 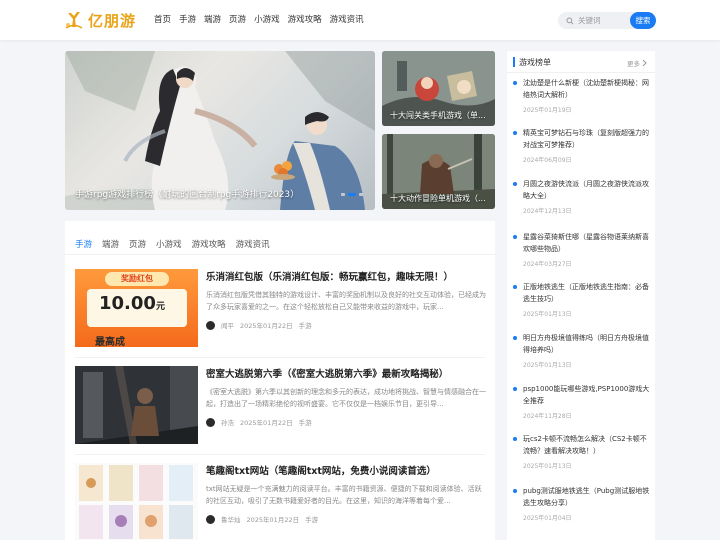 I want to click on tab-mobile-games: 手游, so click(x=83, y=244).